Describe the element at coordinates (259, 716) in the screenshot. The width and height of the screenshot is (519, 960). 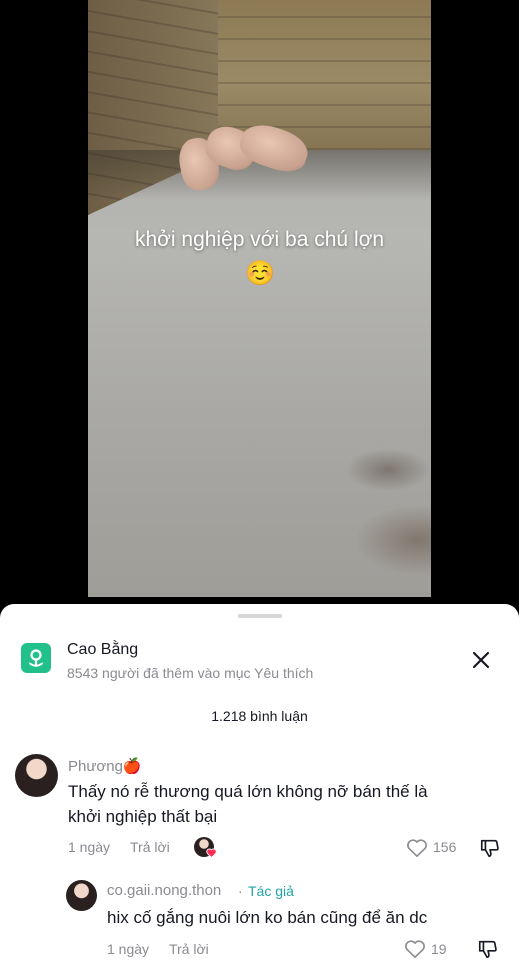
I see `comments-count: 1.218 bình luận` at that location.